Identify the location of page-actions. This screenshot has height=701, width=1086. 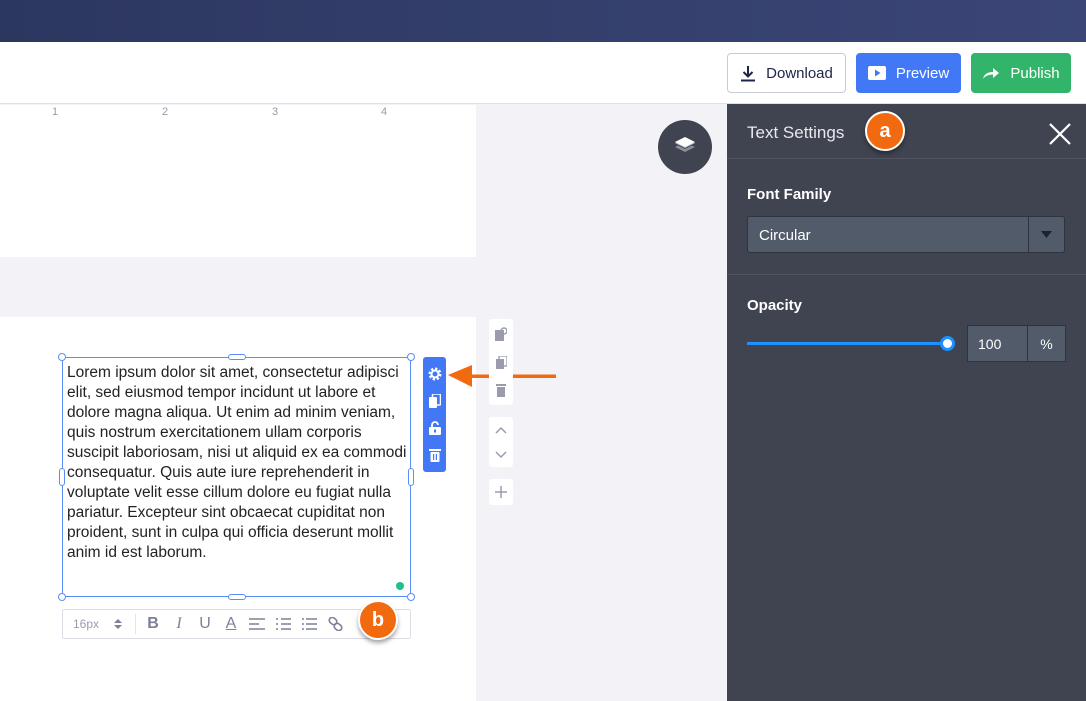
(501, 362).